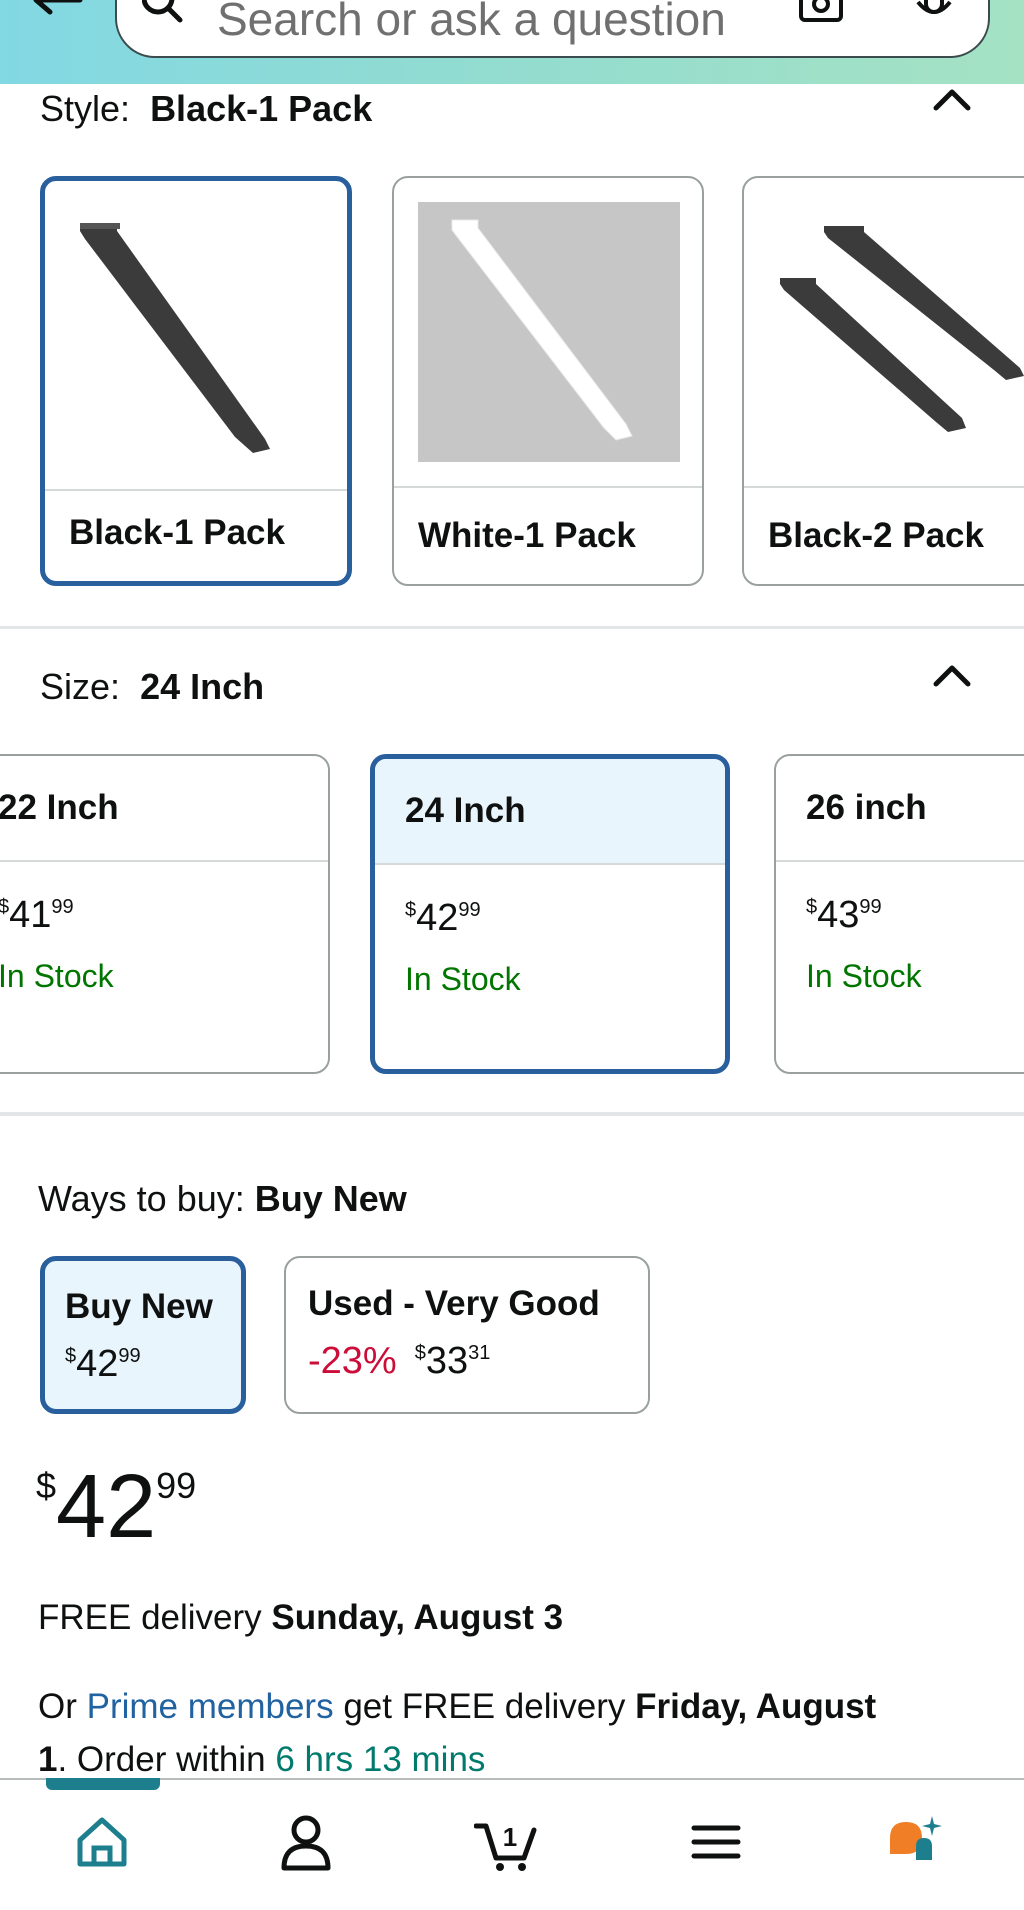  I want to click on style-option-black-1-pack: Black-1 Pack, so click(196, 381).